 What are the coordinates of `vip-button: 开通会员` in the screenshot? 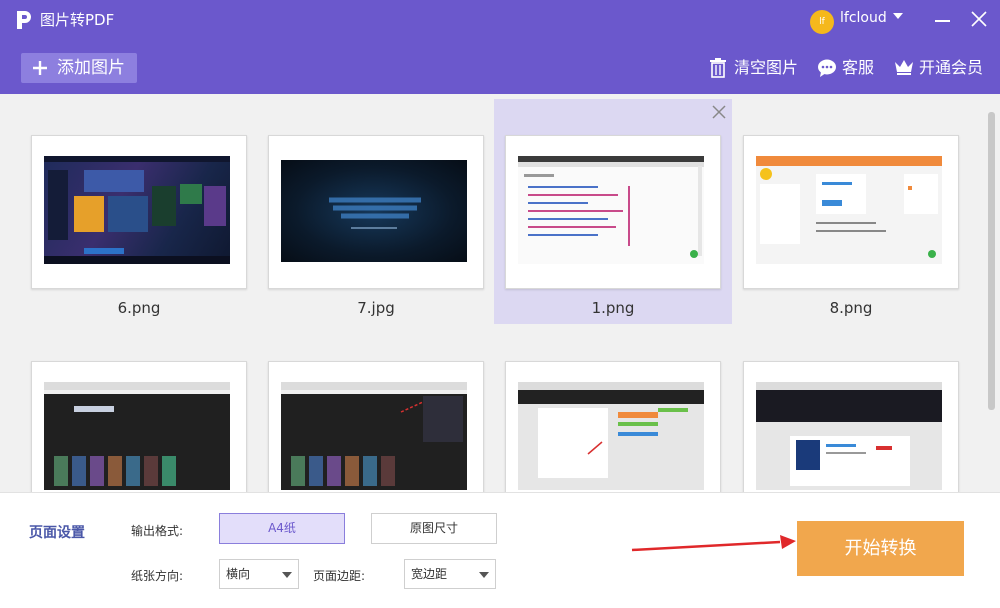 It's located at (940, 69).